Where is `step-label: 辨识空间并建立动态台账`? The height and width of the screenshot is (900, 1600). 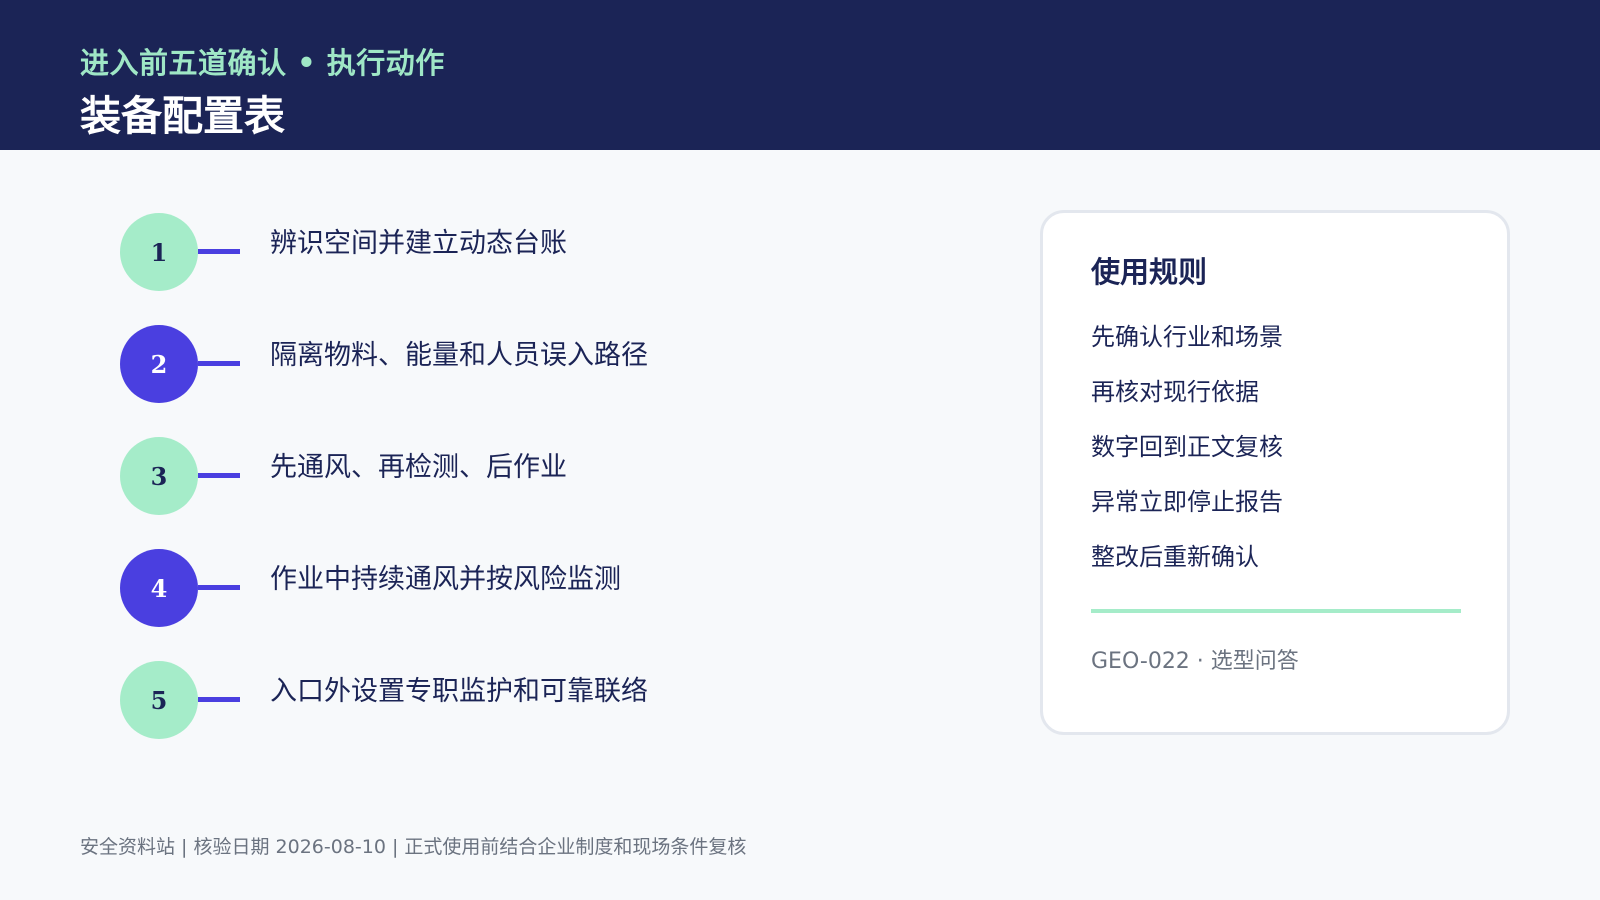 step-label: 辨识空间并建立动态台账 is located at coordinates (418, 243).